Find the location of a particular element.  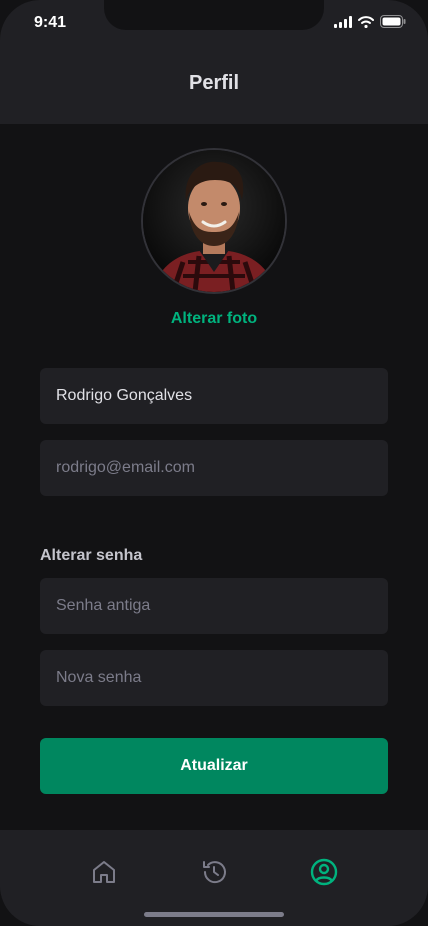

history-icon is located at coordinates (214, 872).